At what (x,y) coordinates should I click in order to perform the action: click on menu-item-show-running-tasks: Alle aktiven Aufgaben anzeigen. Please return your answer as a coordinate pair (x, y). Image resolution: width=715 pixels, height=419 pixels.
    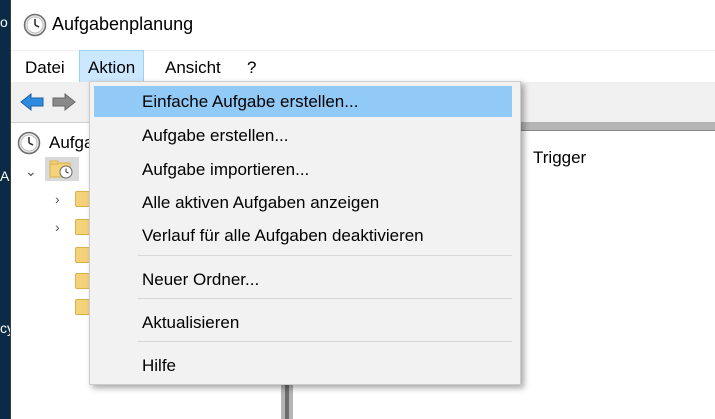
    Looking at the image, I should click on (303, 202).